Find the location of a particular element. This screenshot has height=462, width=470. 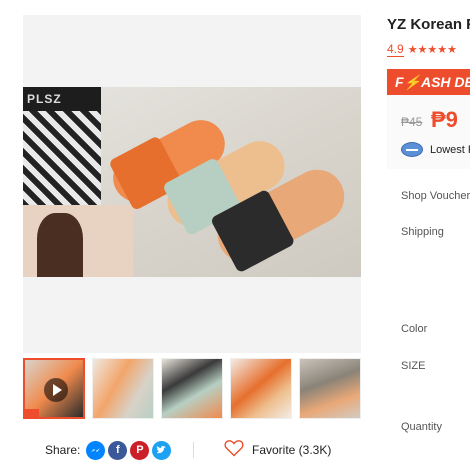

original-price: ₱45 is located at coordinates (412, 122).